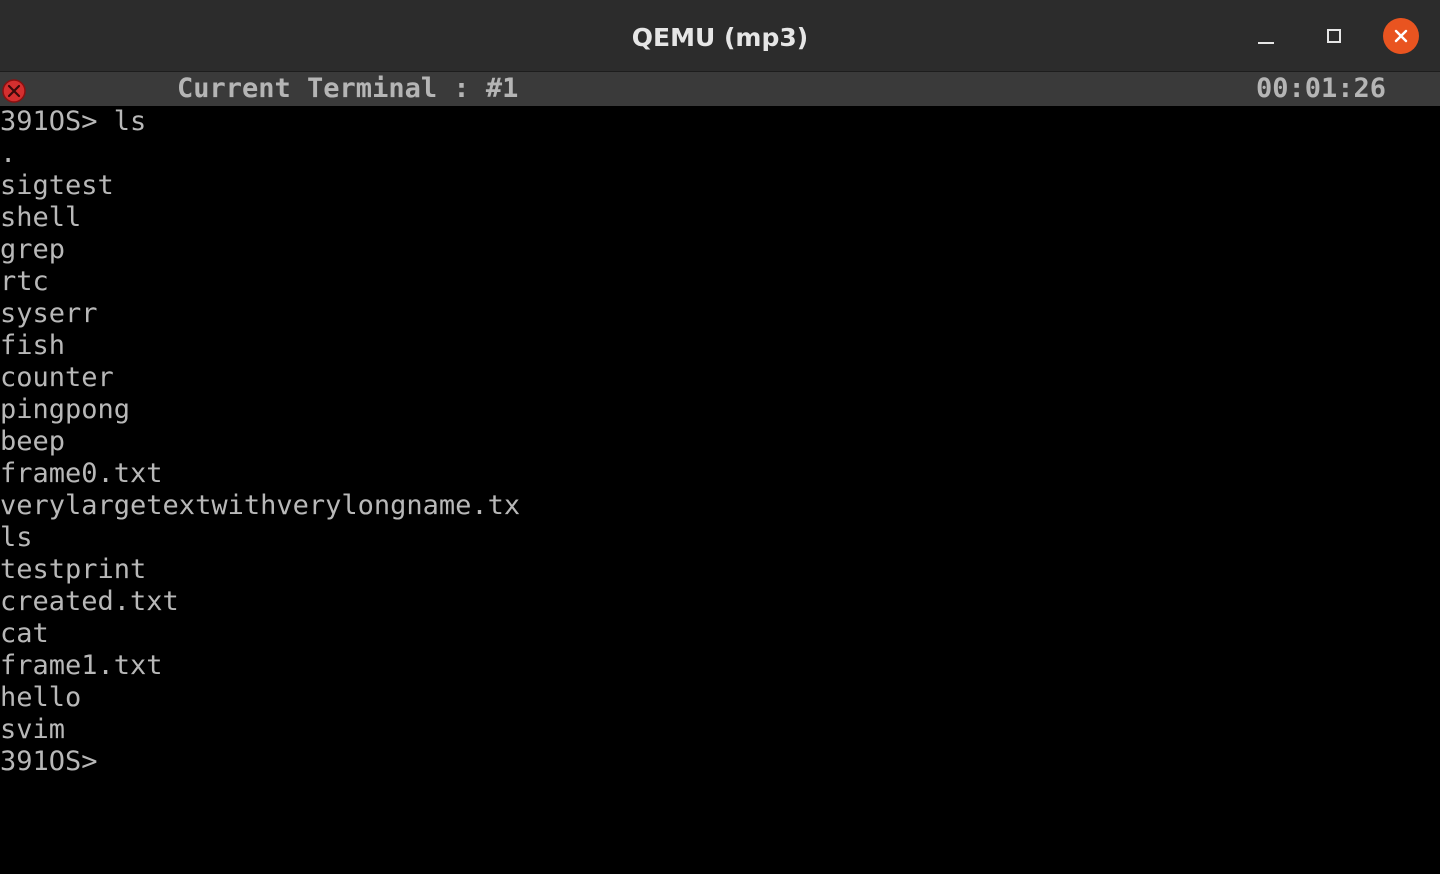 Image resolution: width=1440 pixels, height=874 pixels. I want to click on terminal-line: frame1.txt, so click(81, 665).